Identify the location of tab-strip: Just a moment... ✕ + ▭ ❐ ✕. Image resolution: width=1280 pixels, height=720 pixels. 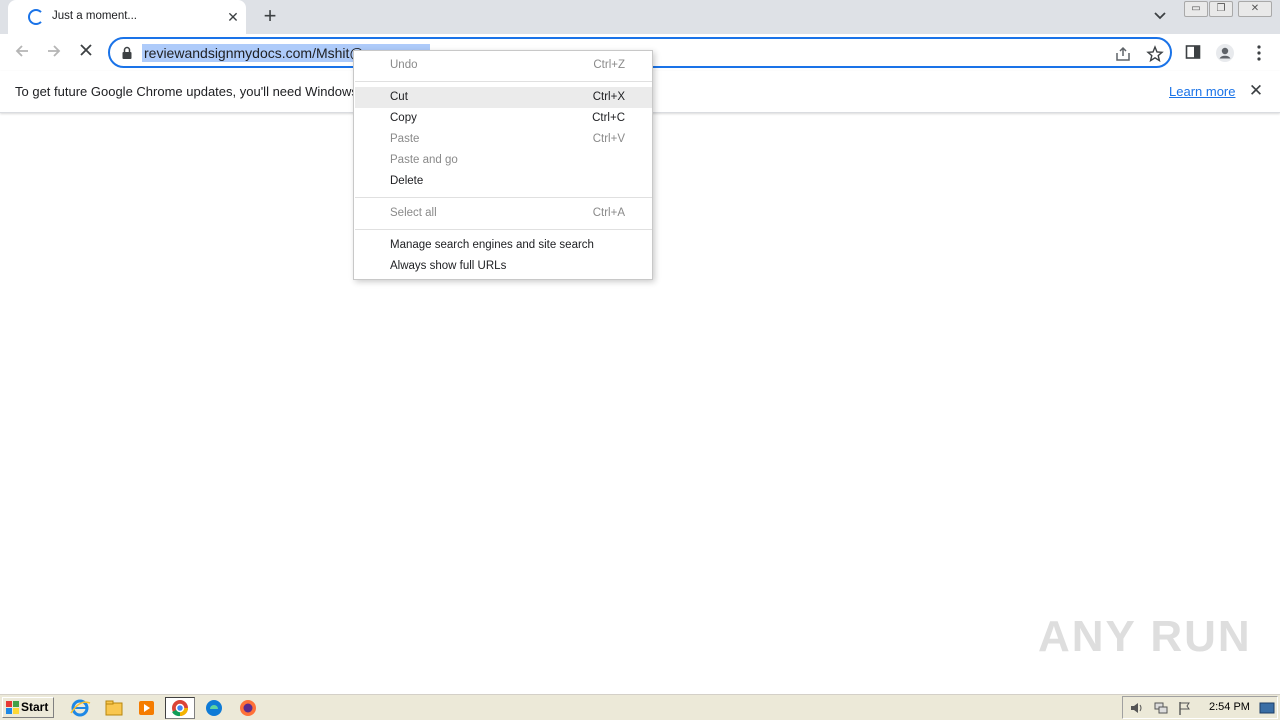
(640, 17).